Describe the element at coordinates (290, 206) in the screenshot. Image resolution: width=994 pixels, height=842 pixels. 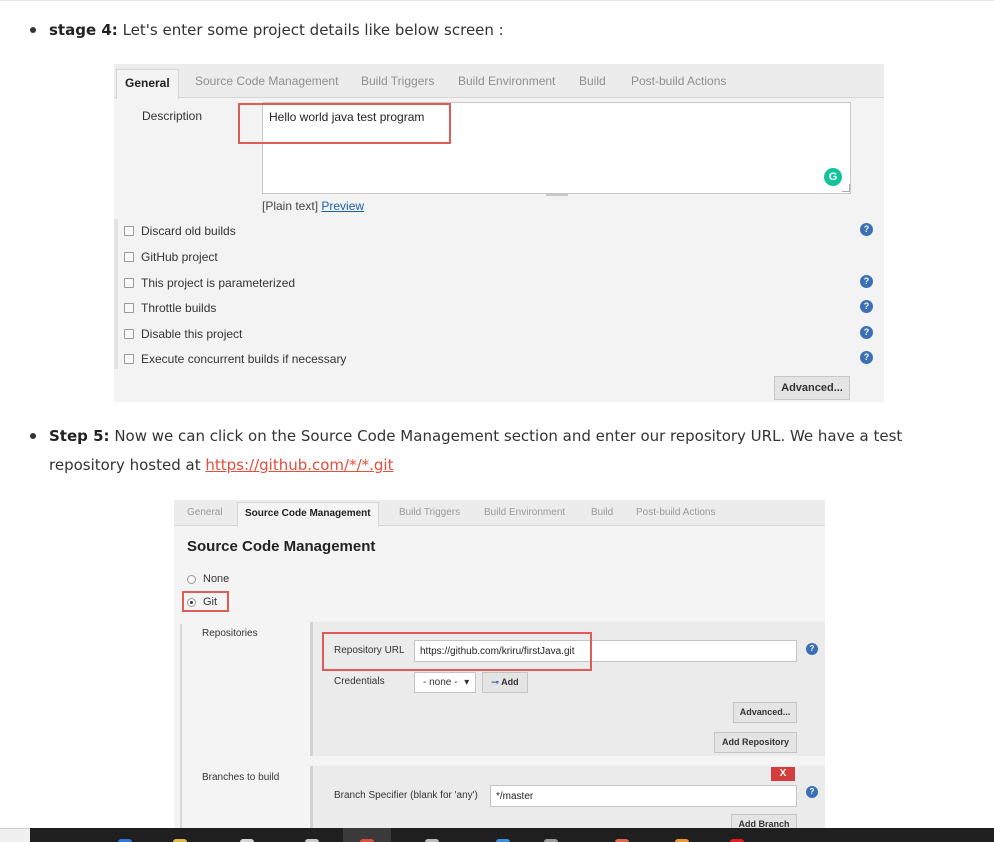
I see `plain-text-label: [Plain text]` at that location.